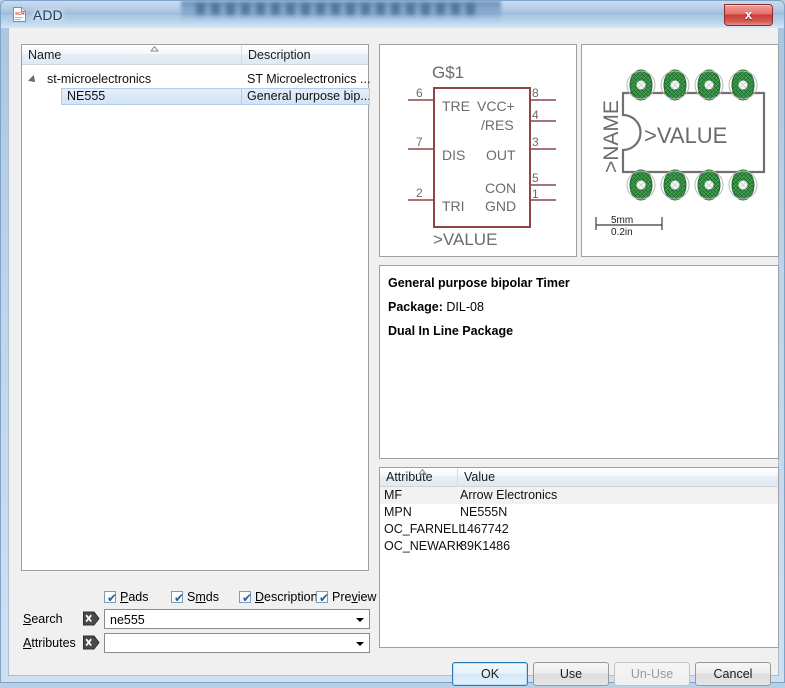 This screenshot has width=785, height=688. What do you see at coordinates (451, 331) in the screenshot?
I see `package-description: Dual In Line Package` at bounding box center [451, 331].